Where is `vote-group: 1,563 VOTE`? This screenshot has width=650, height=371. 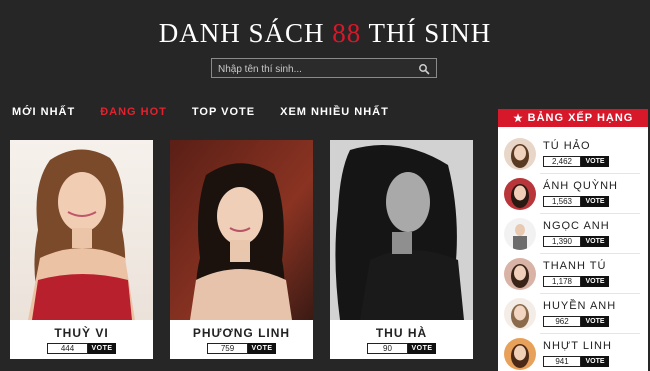
vote-group: 1,563 VOTE is located at coordinates (576, 201).